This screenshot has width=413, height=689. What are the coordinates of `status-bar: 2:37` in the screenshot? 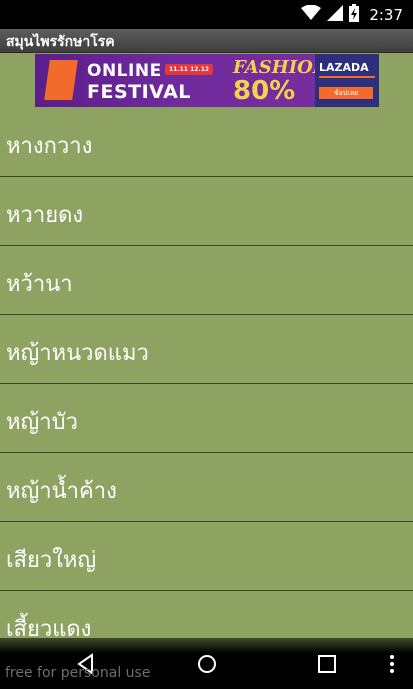 It's located at (206, 14).